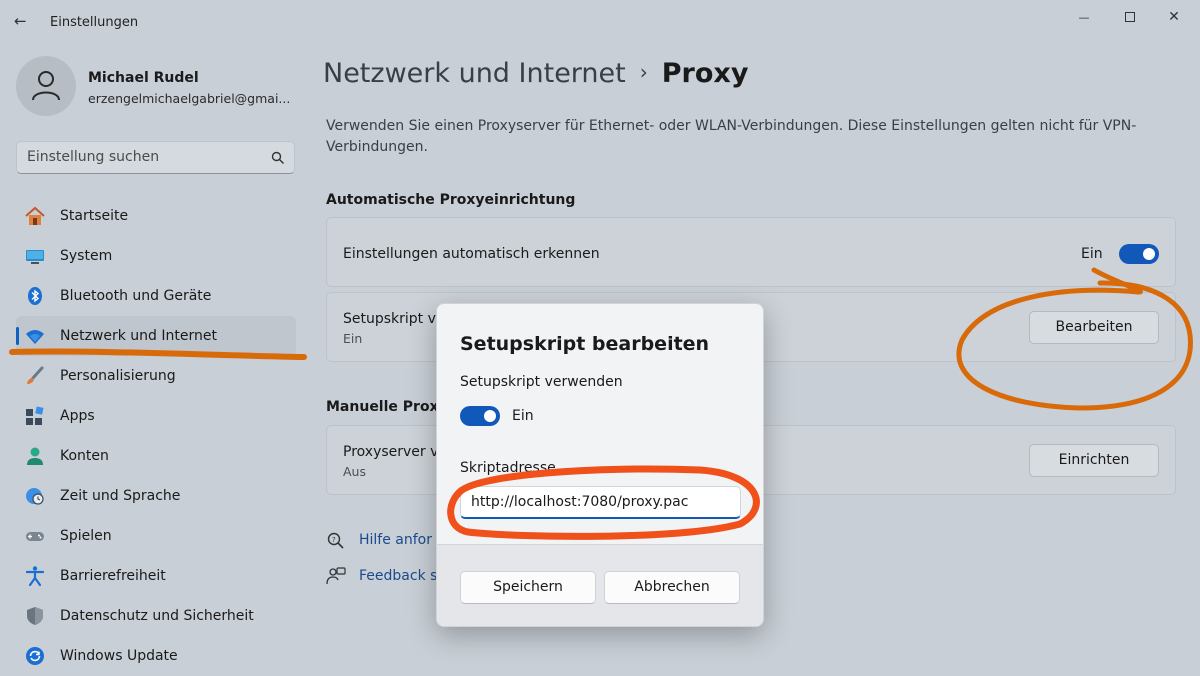  What do you see at coordinates (389, 319) in the screenshot?
I see `setup-script-label: Setupskript v` at bounding box center [389, 319].